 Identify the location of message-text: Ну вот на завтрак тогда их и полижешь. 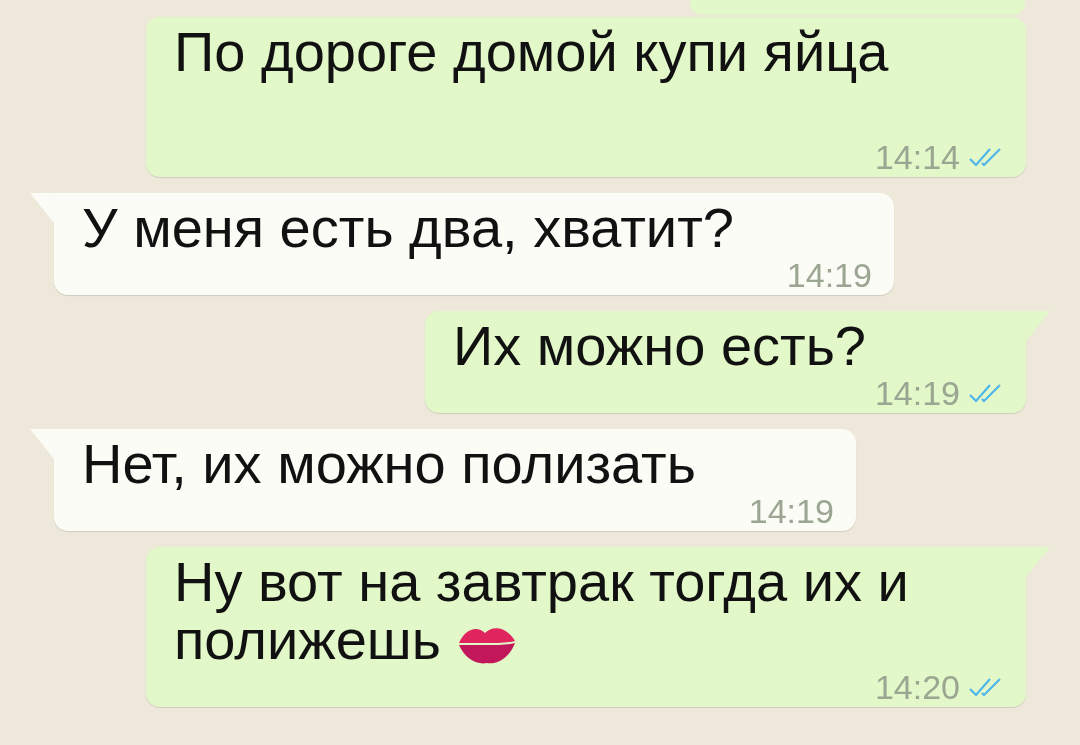
(541, 610).